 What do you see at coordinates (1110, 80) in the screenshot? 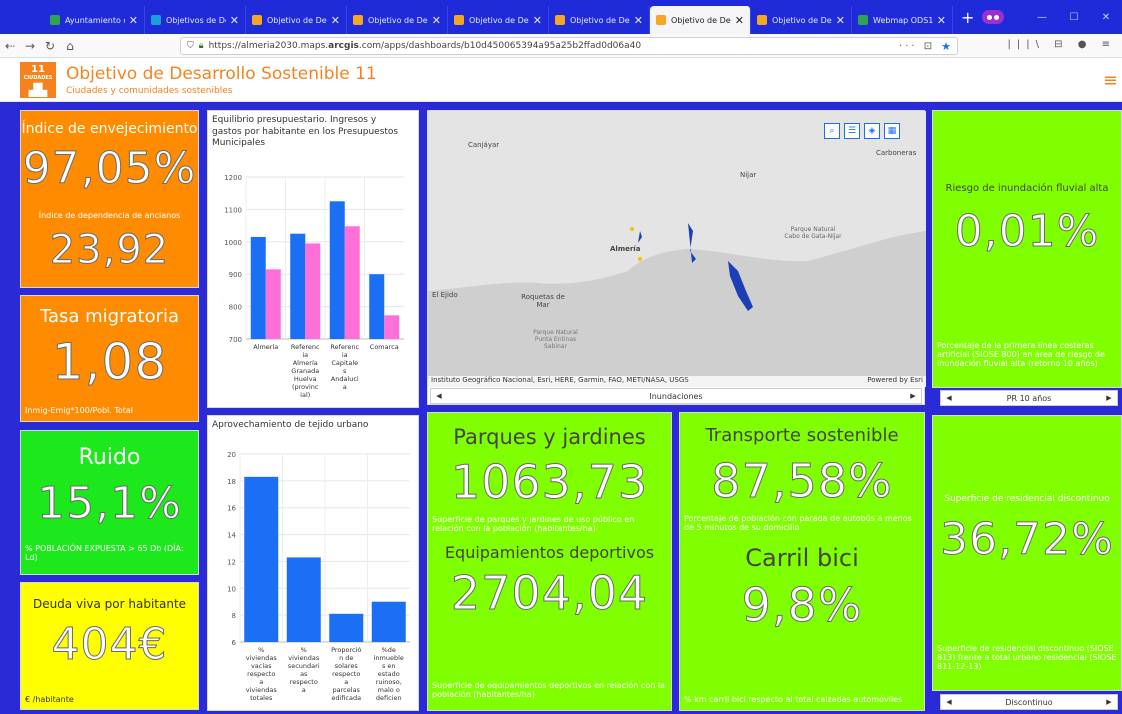
I see `menu-icon: ≡` at bounding box center [1110, 80].